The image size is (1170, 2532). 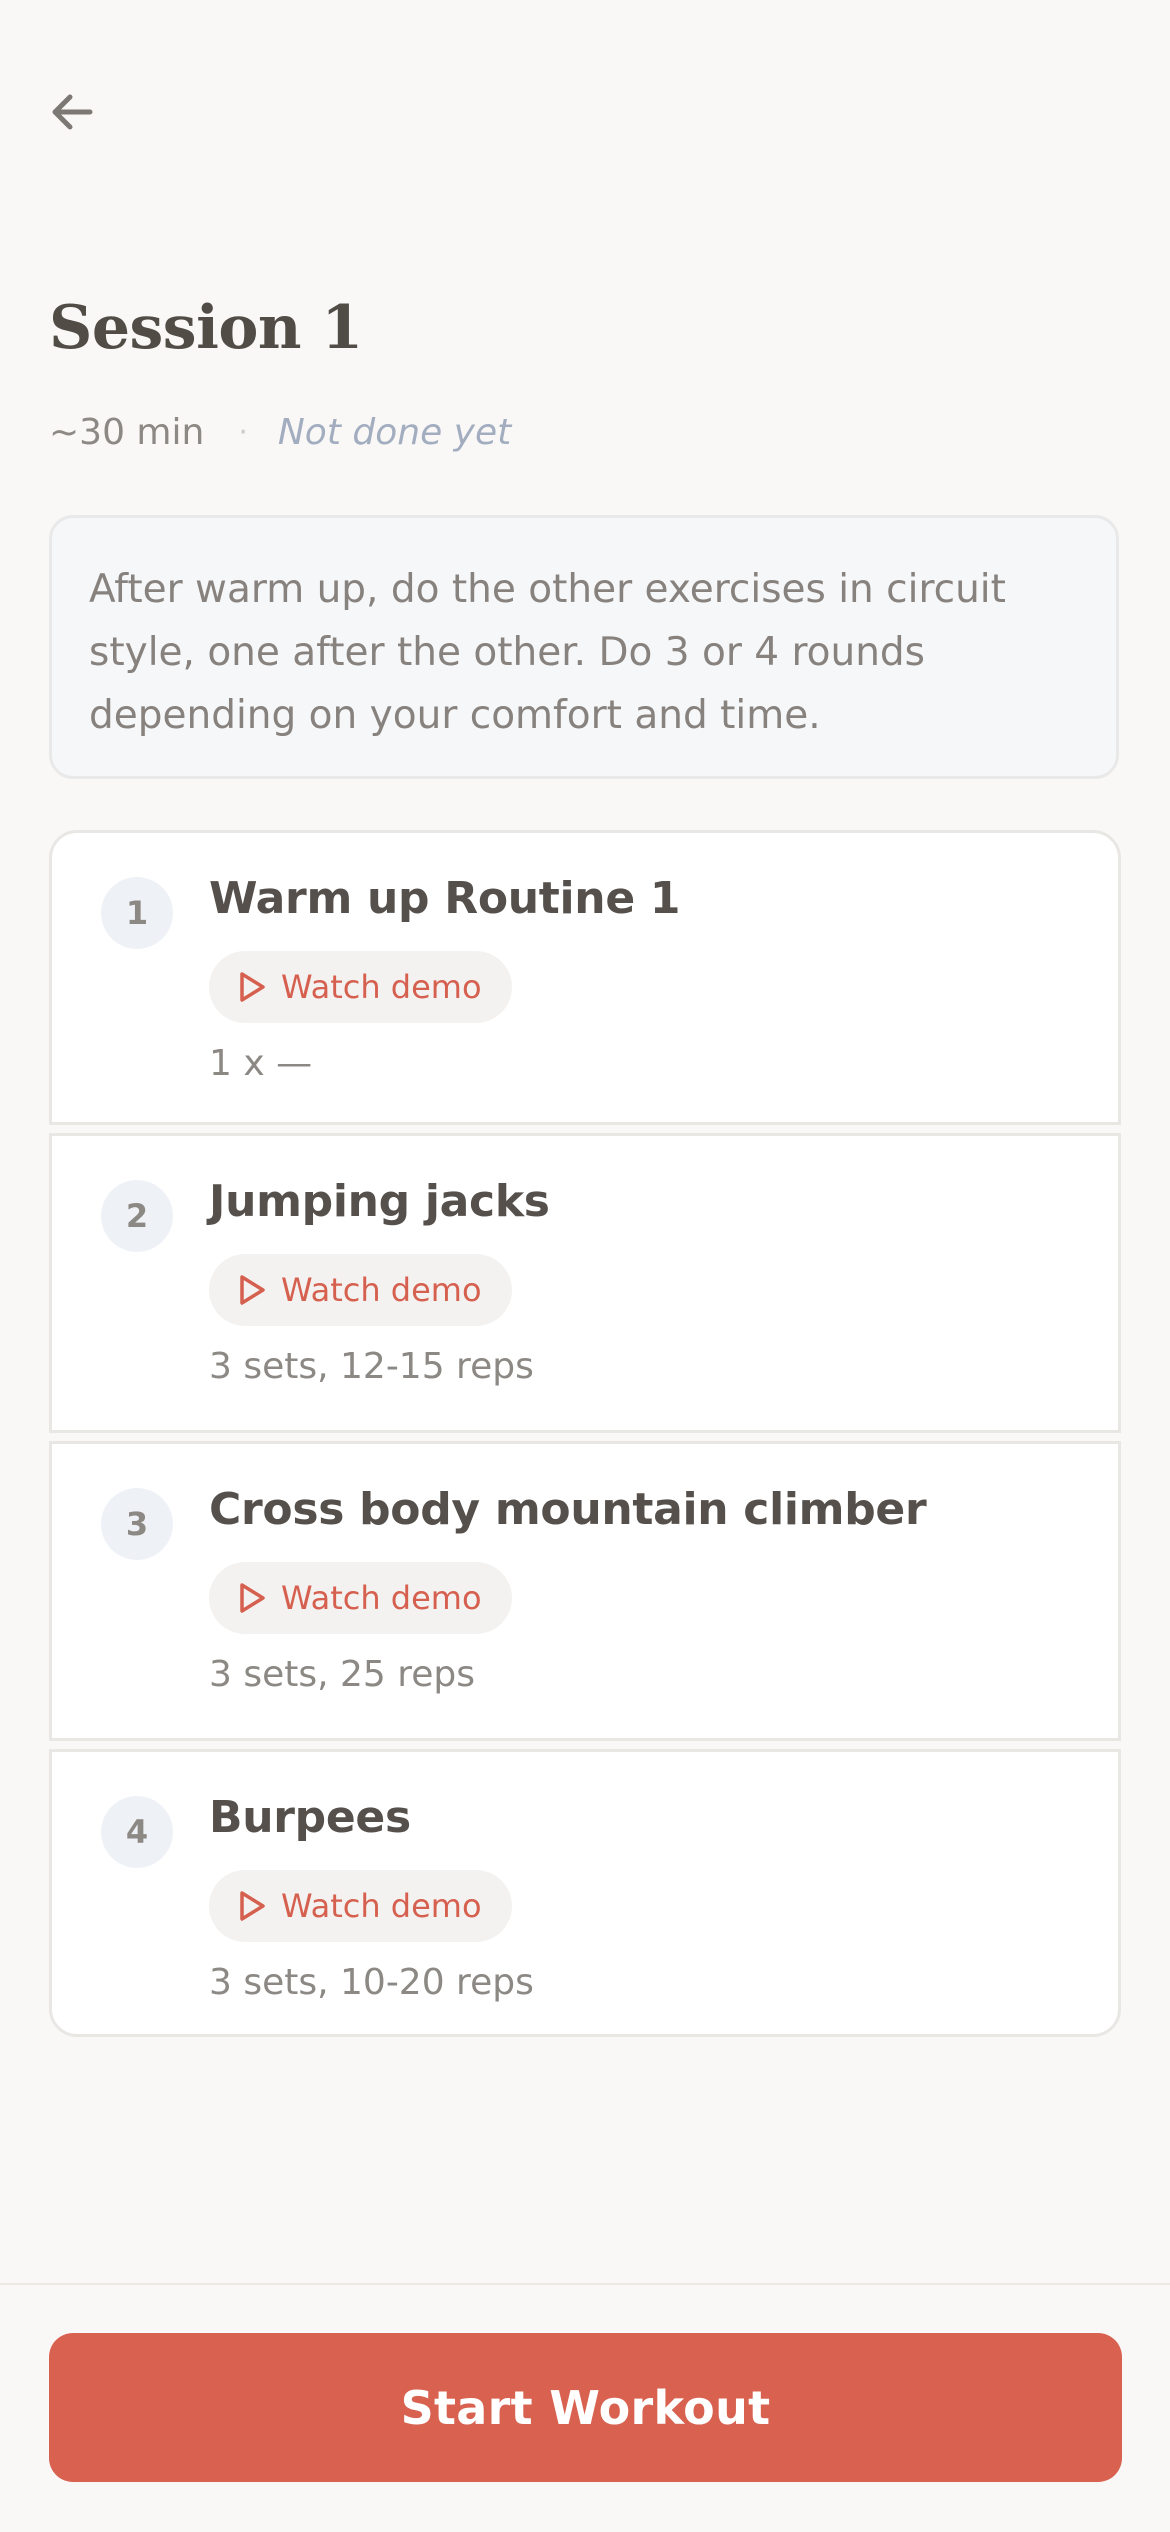 What do you see at coordinates (568, 1509) in the screenshot?
I see `exercise-name: Cross body mountain climber` at bounding box center [568, 1509].